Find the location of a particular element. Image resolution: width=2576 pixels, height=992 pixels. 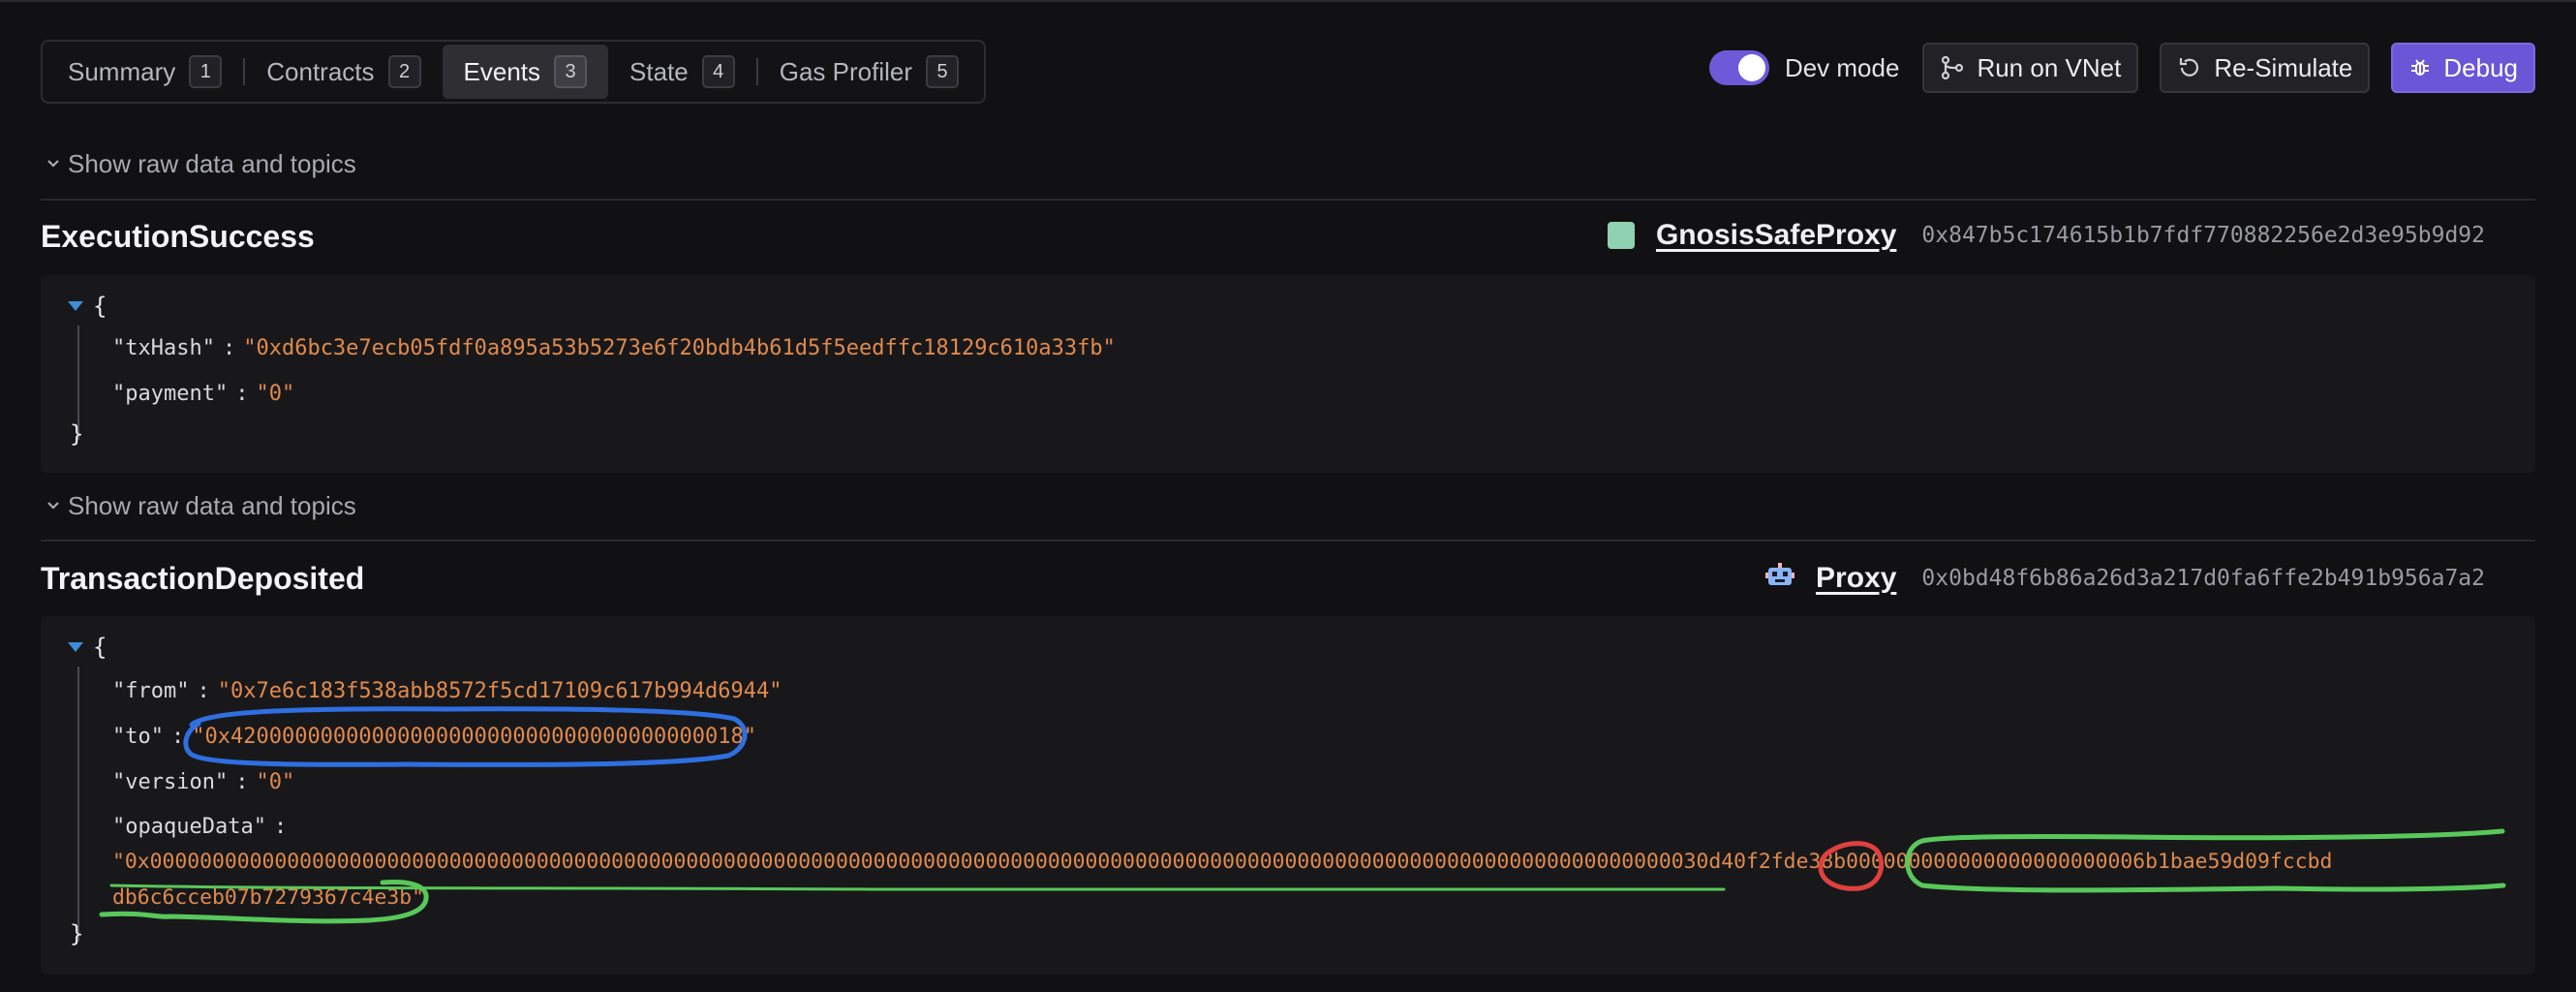

run-on-vnet-button: Run on VNet is located at coordinates (2030, 68).